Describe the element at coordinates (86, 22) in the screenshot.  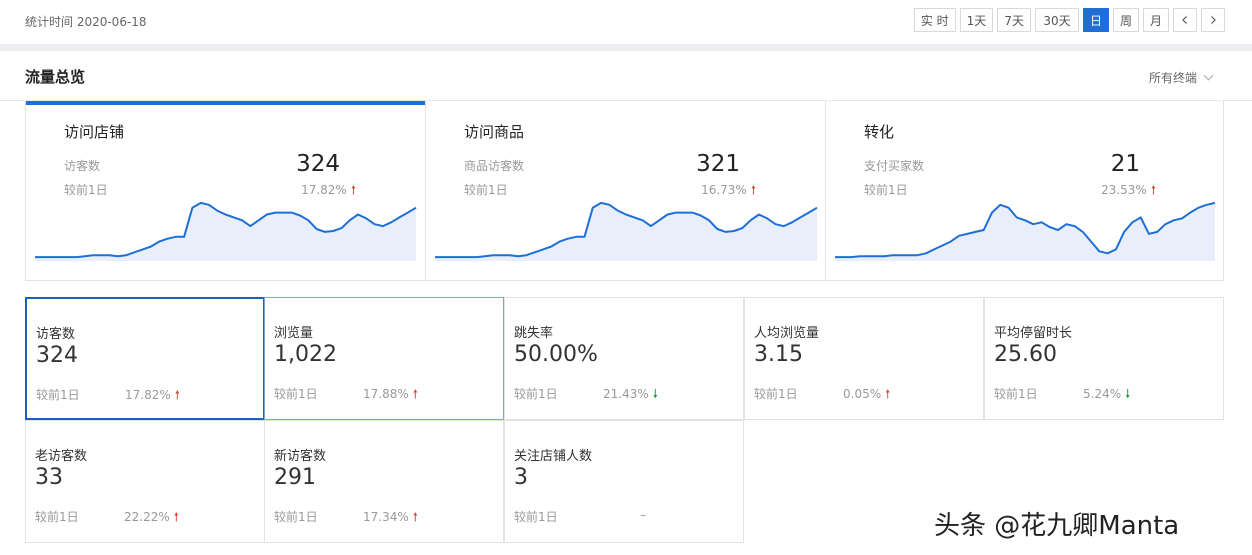
I see `stat-time: 统计时间 2020-06-18` at that location.